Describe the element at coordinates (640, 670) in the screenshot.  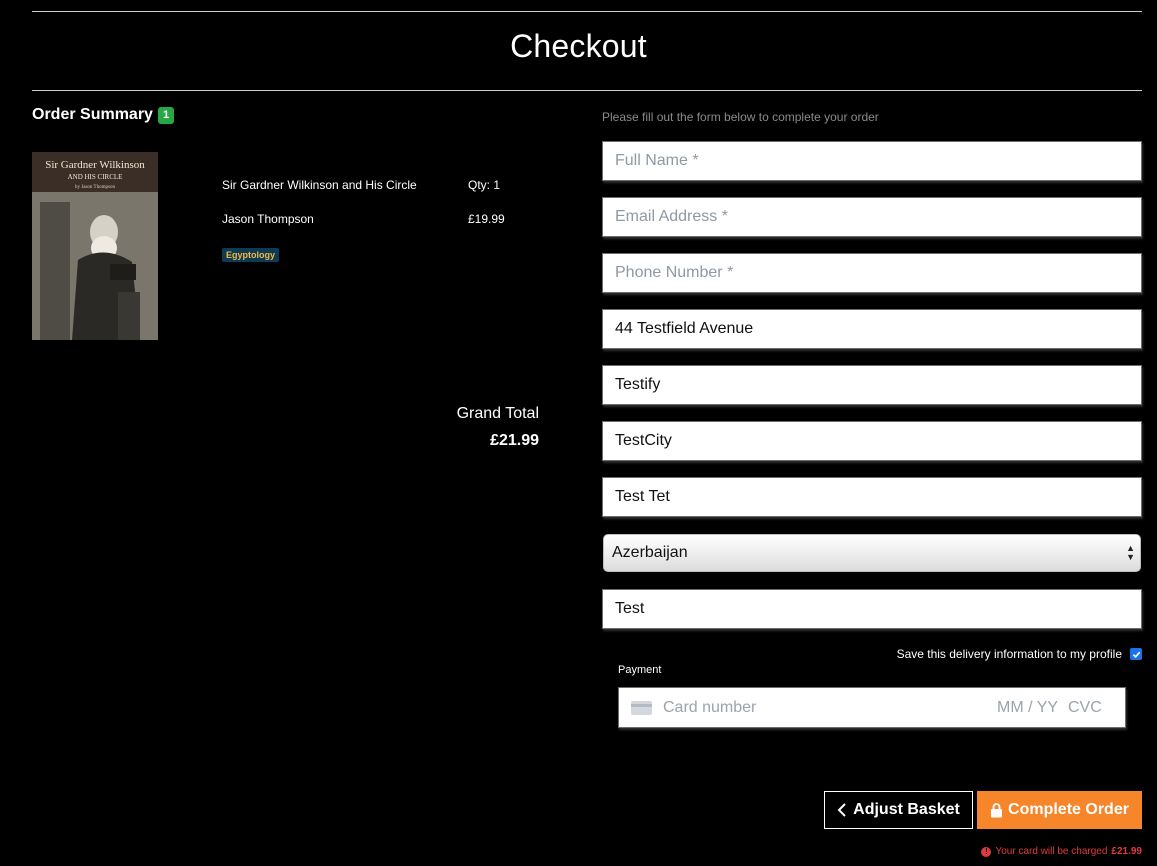
I see `payment-label: Payment` at that location.